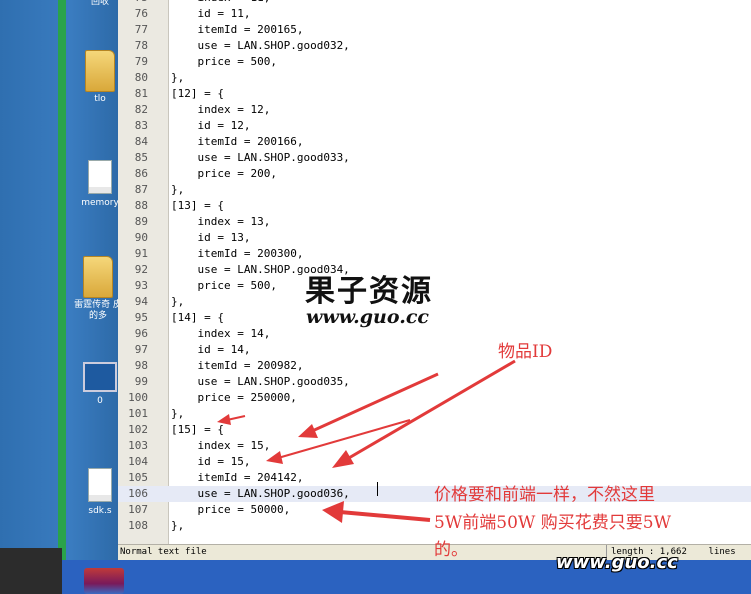 The width and height of the screenshot is (751, 594). Describe the element at coordinates (376, 512) in the screenshot. I see `arrow-to-price` at that location.